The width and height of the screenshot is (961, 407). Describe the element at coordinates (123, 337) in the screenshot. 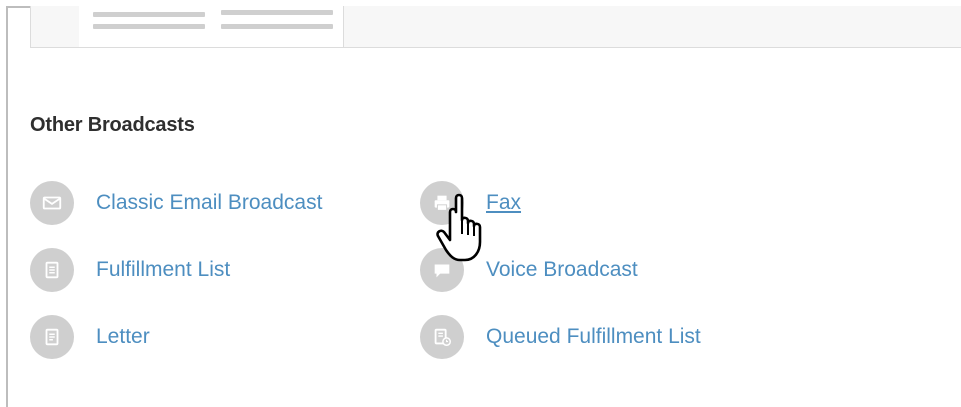

I see `broadcast-item-label: Letter` at that location.